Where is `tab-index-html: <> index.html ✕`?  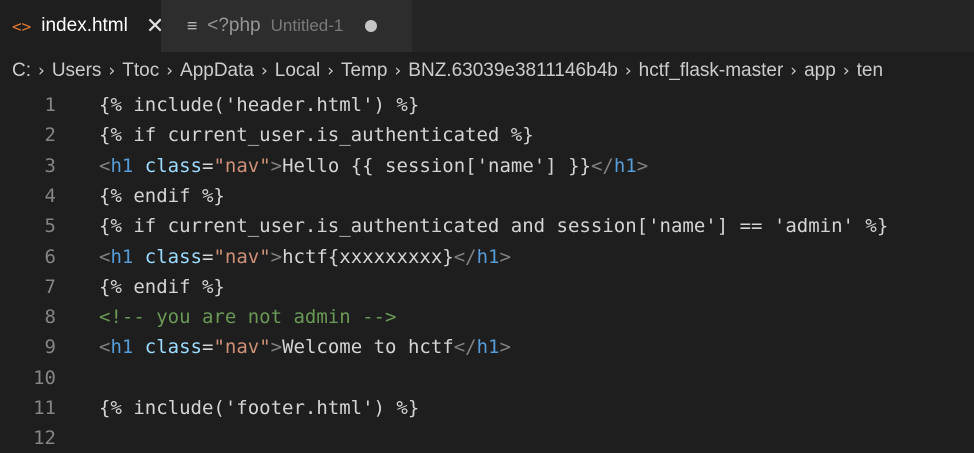 tab-index-html: <> index.html ✕ is located at coordinates (82, 26).